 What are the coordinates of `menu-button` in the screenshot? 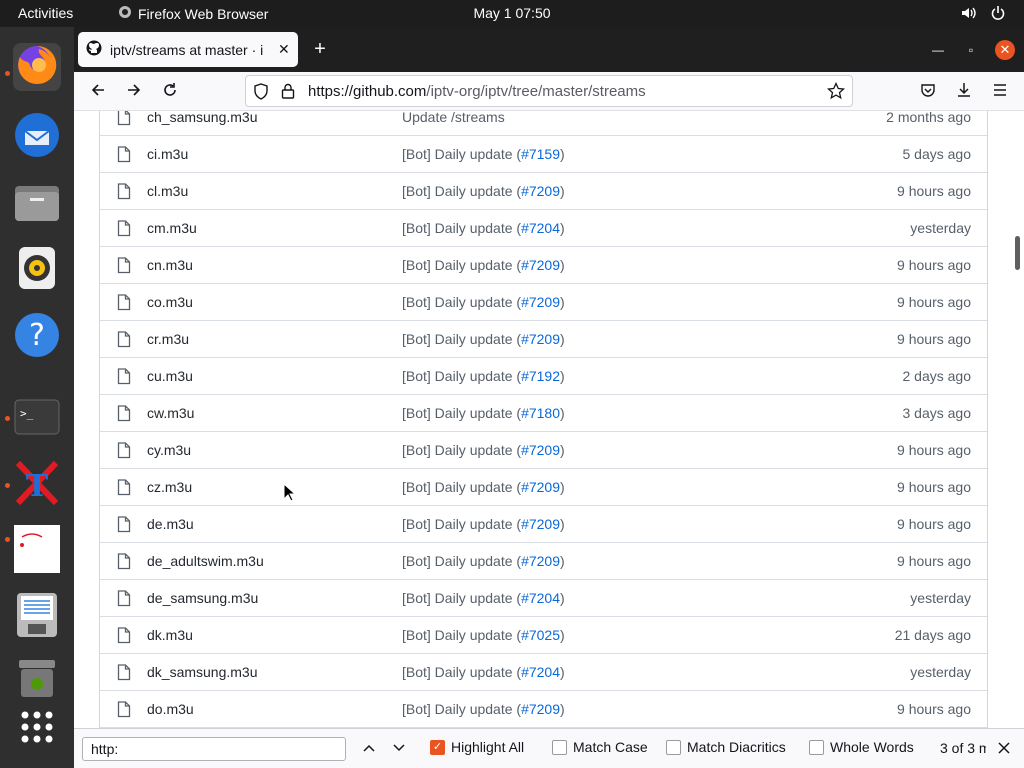 It's located at (1000, 92).